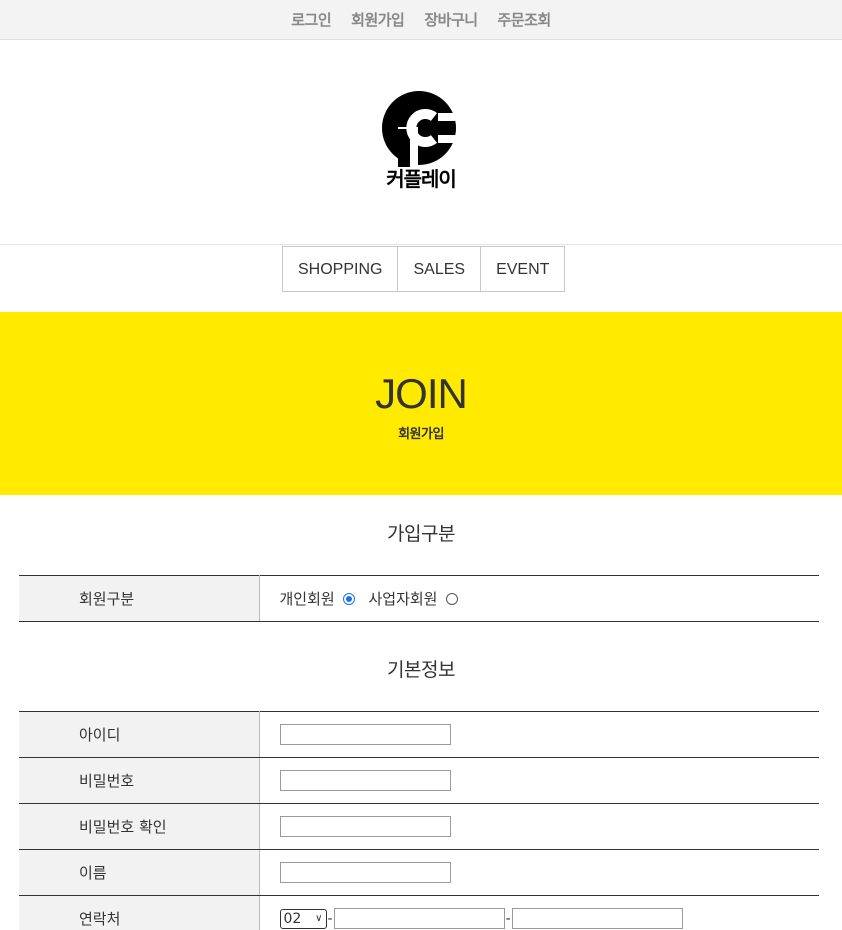 This screenshot has width=842, height=930. Describe the element at coordinates (340, 269) in the screenshot. I see `nav-shopping: SHOPPING` at that location.